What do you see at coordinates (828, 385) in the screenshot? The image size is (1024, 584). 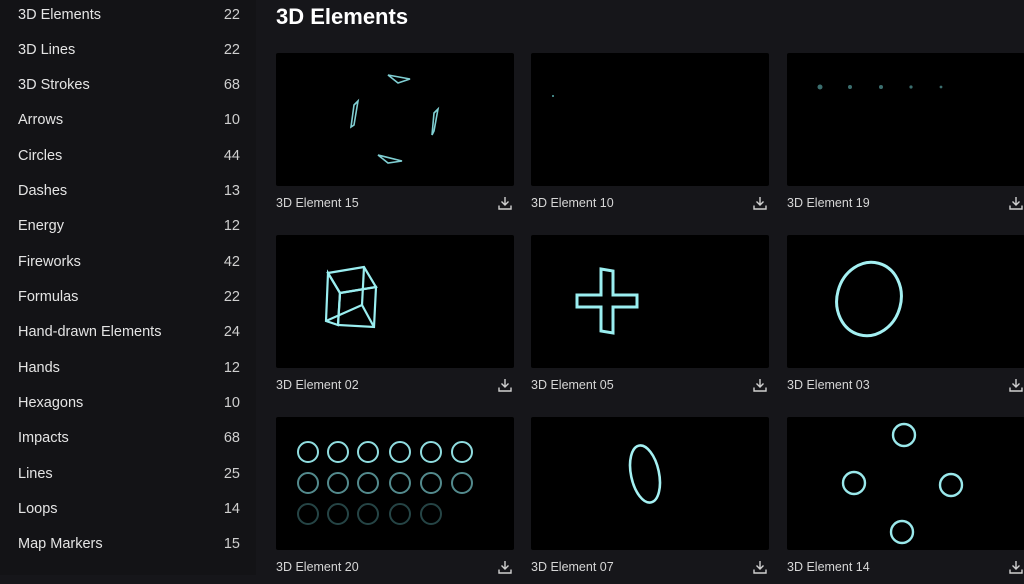 I see `card-title: 3D Element 03` at bounding box center [828, 385].